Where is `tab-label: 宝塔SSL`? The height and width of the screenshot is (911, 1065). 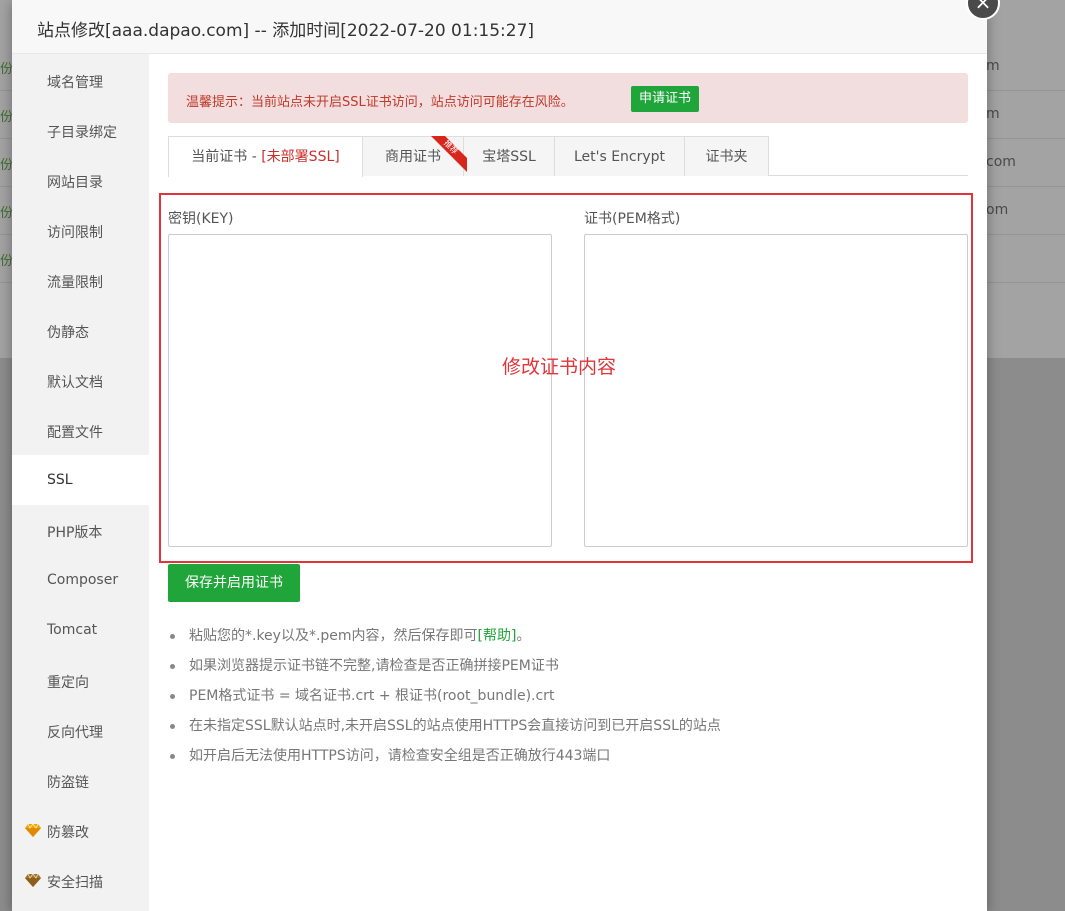
tab-label: 宝塔SSL is located at coordinates (509, 157).